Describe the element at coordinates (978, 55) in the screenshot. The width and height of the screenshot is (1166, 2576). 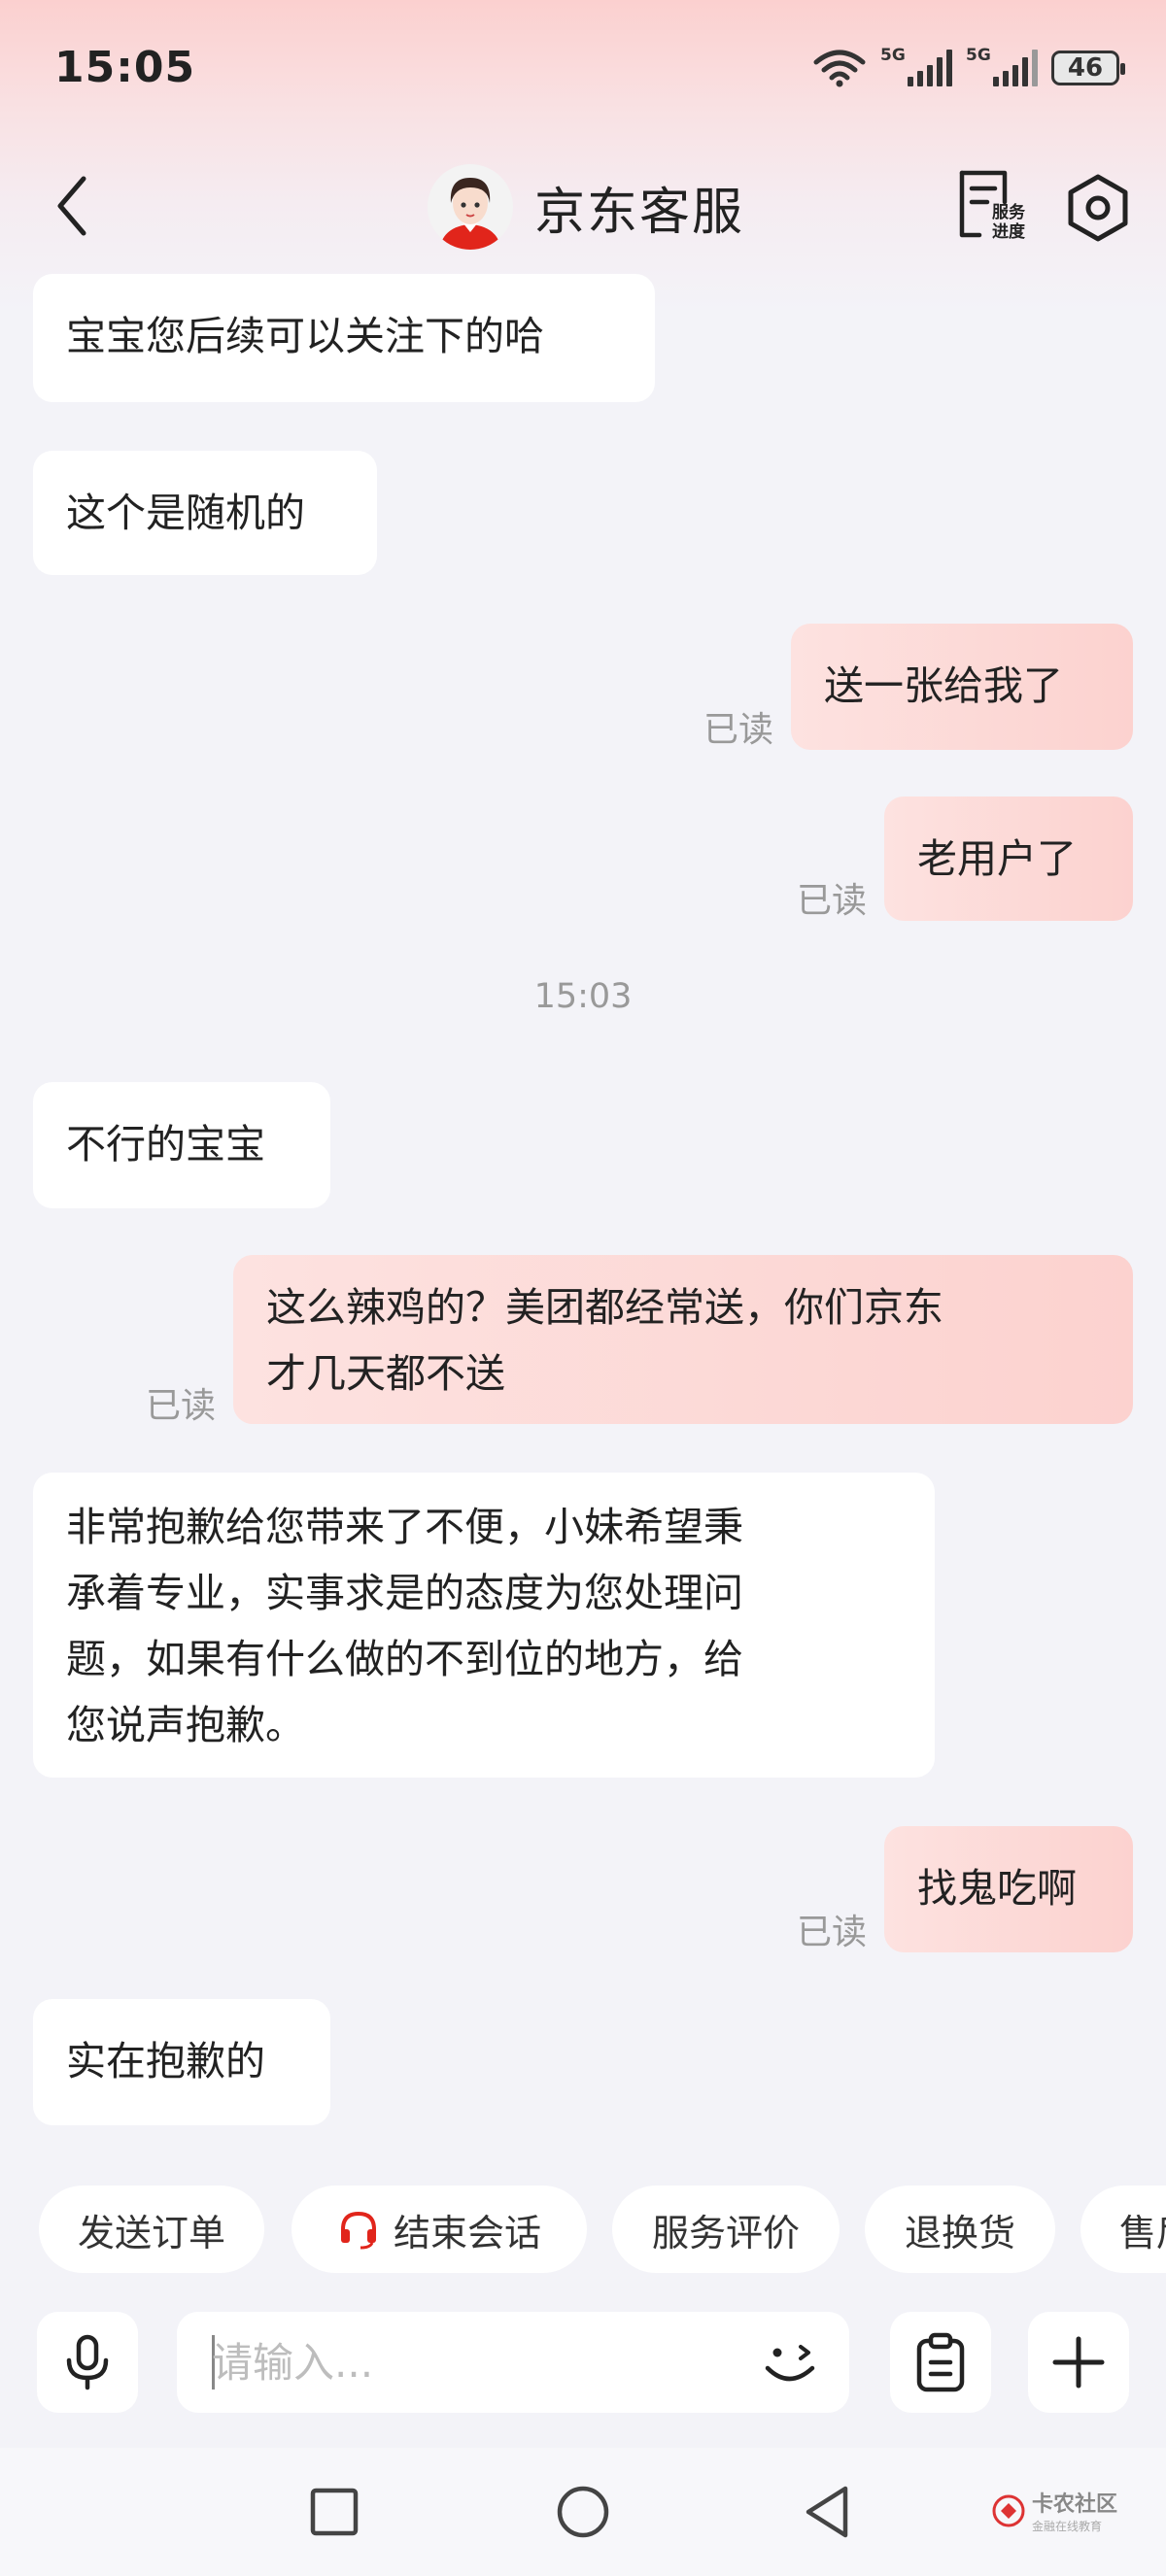
I see `network-label-2: 5G` at that location.